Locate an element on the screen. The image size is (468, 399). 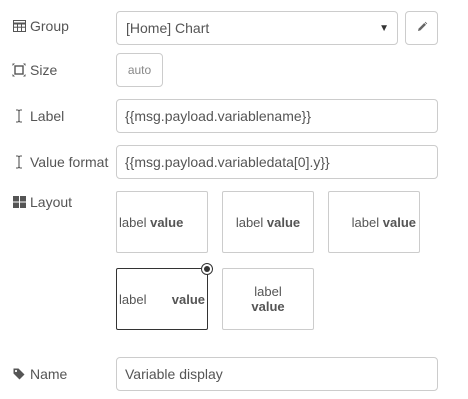
size-label: Size is located at coordinates (44, 70).